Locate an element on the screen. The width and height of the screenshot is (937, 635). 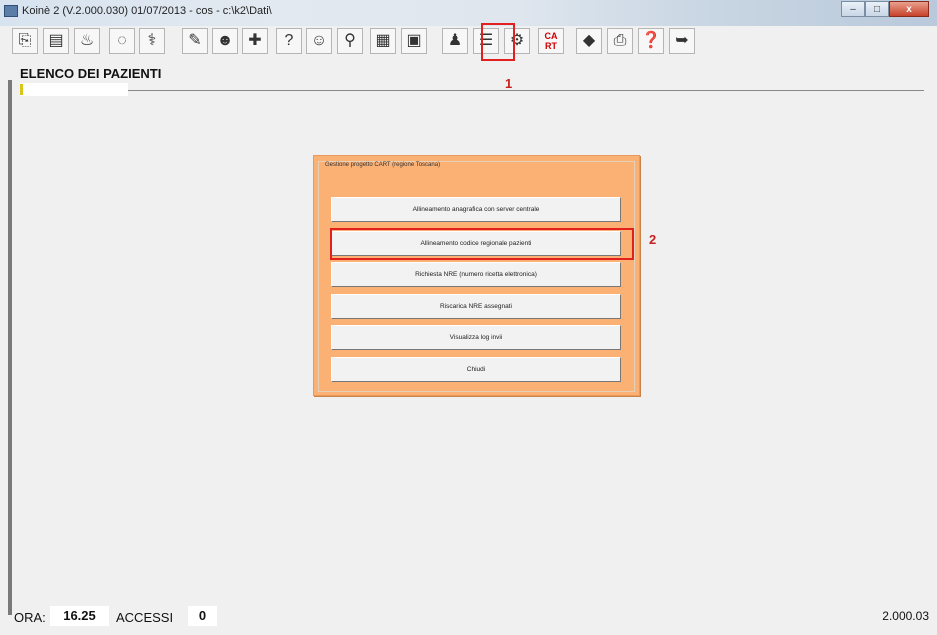
app-icon is located at coordinates (11, 11).